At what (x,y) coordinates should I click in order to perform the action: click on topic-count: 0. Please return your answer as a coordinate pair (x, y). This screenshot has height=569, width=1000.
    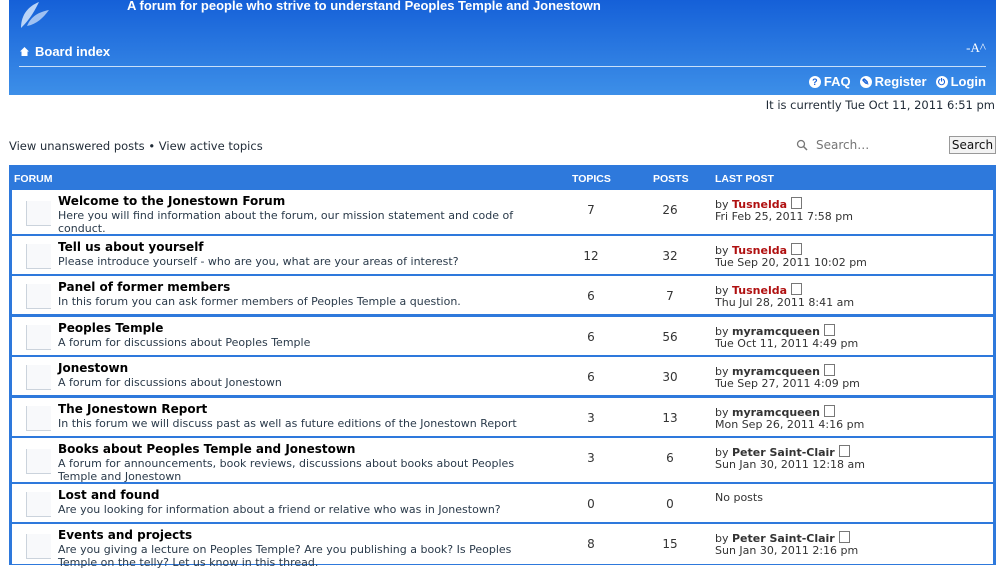
    Looking at the image, I should click on (591, 504).